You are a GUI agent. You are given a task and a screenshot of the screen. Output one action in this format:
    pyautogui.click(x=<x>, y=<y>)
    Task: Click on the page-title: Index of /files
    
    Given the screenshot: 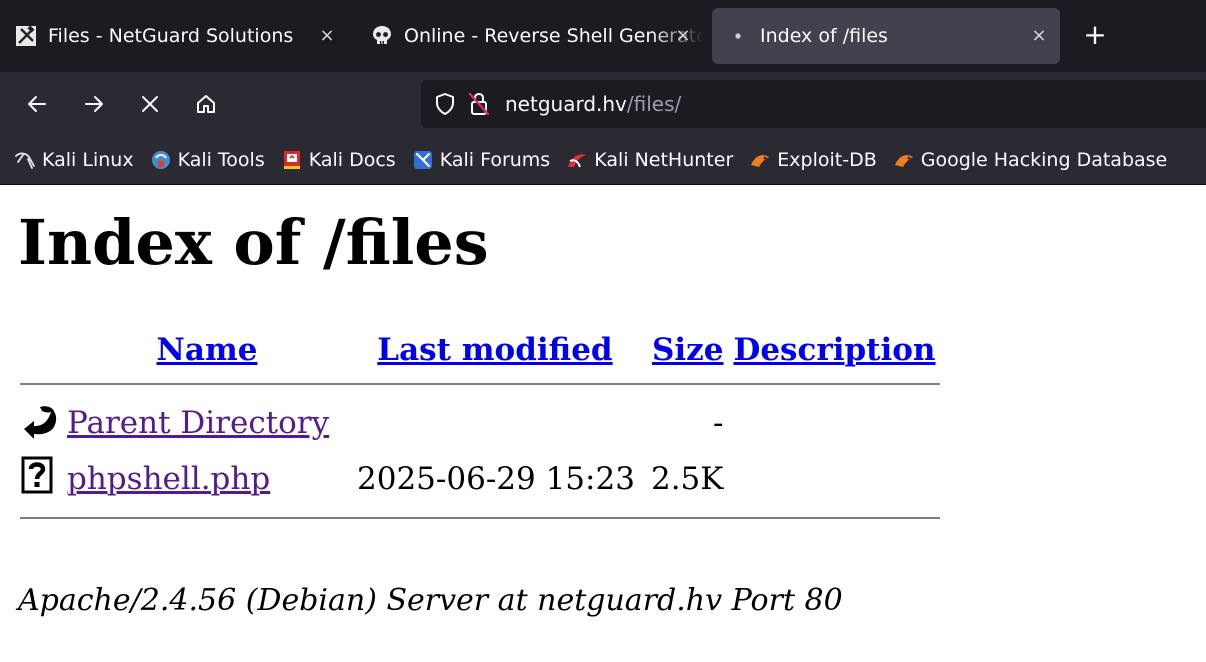 What is the action you would take?
    pyautogui.click(x=253, y=242)
    